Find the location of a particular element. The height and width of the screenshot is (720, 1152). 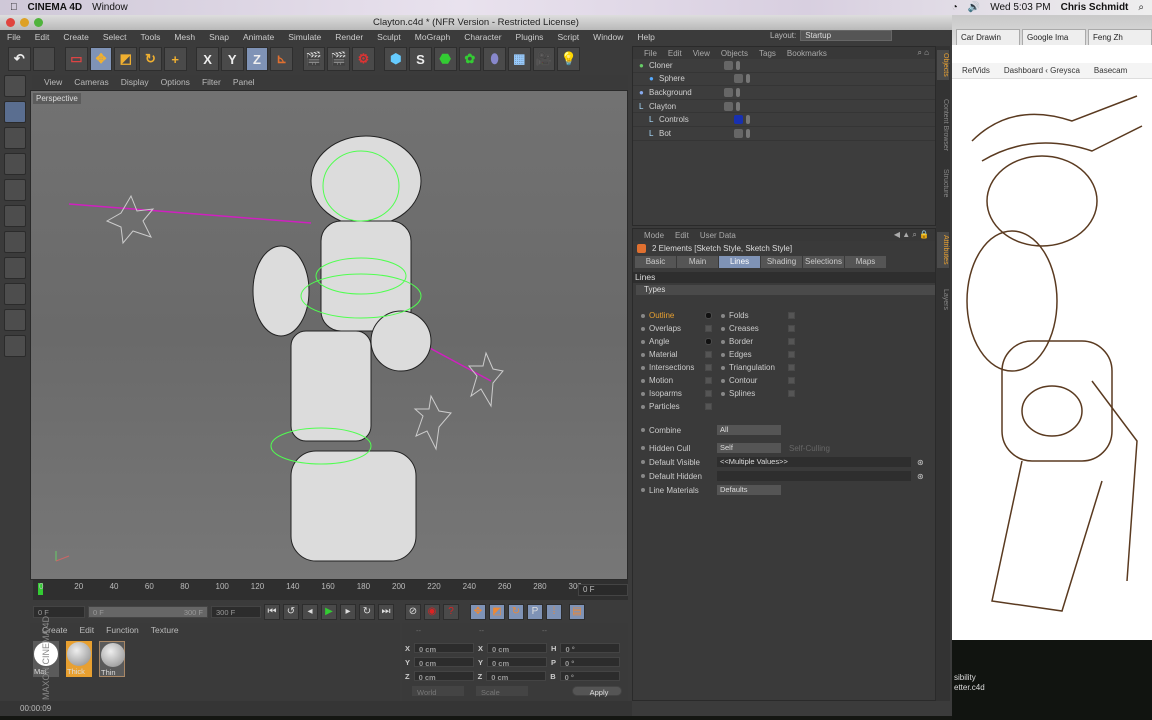

rotation-b-field: 0 ° is located at coordinates (589, 676).